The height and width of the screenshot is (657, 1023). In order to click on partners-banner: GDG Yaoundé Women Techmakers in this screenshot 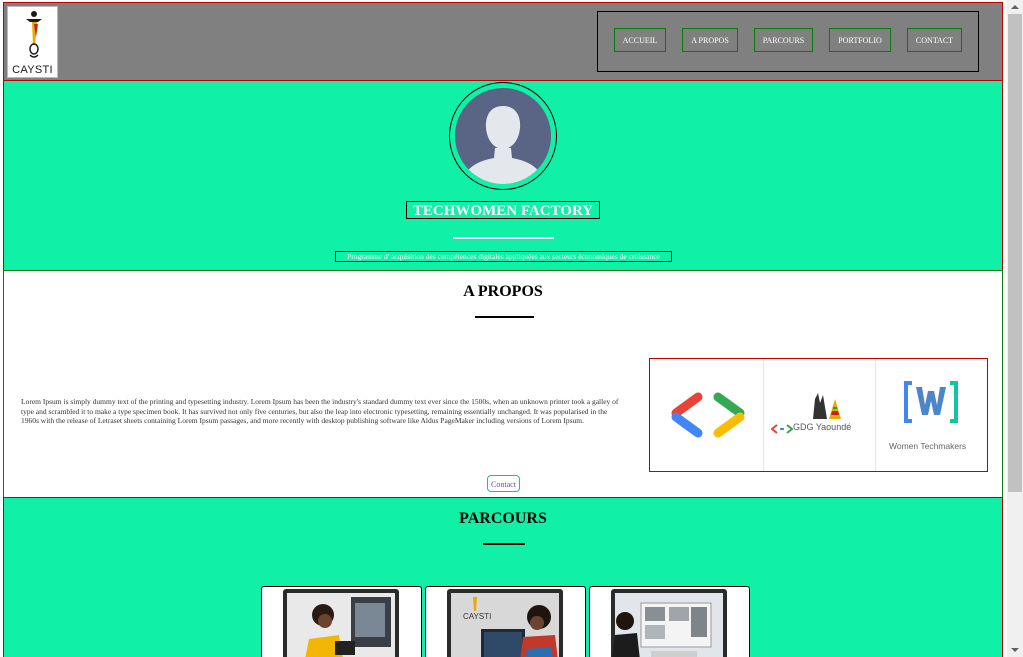, I will do `click(818, 415)`.